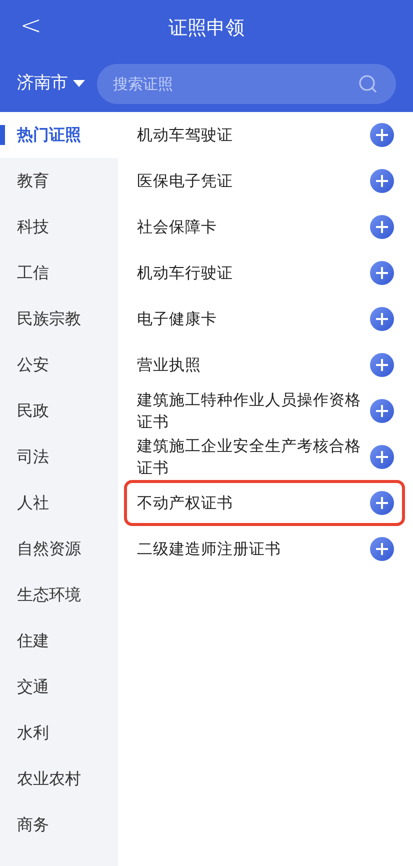  Describe the element at coordinates (59, 227) in the screenshot. I see `category-item: 科技` at that location.